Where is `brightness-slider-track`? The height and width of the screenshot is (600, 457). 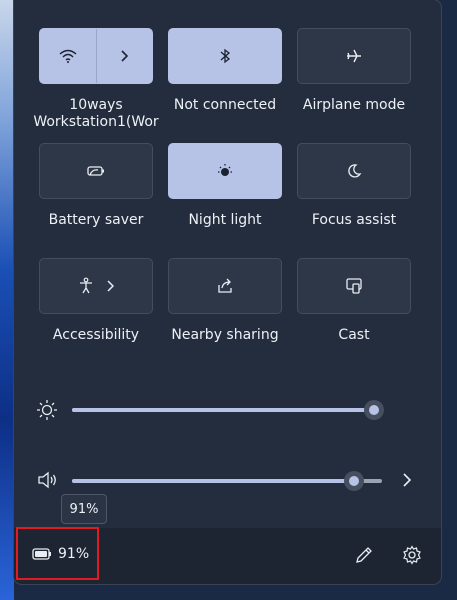 brightness-slider-track is located at coordinates (223, 410).